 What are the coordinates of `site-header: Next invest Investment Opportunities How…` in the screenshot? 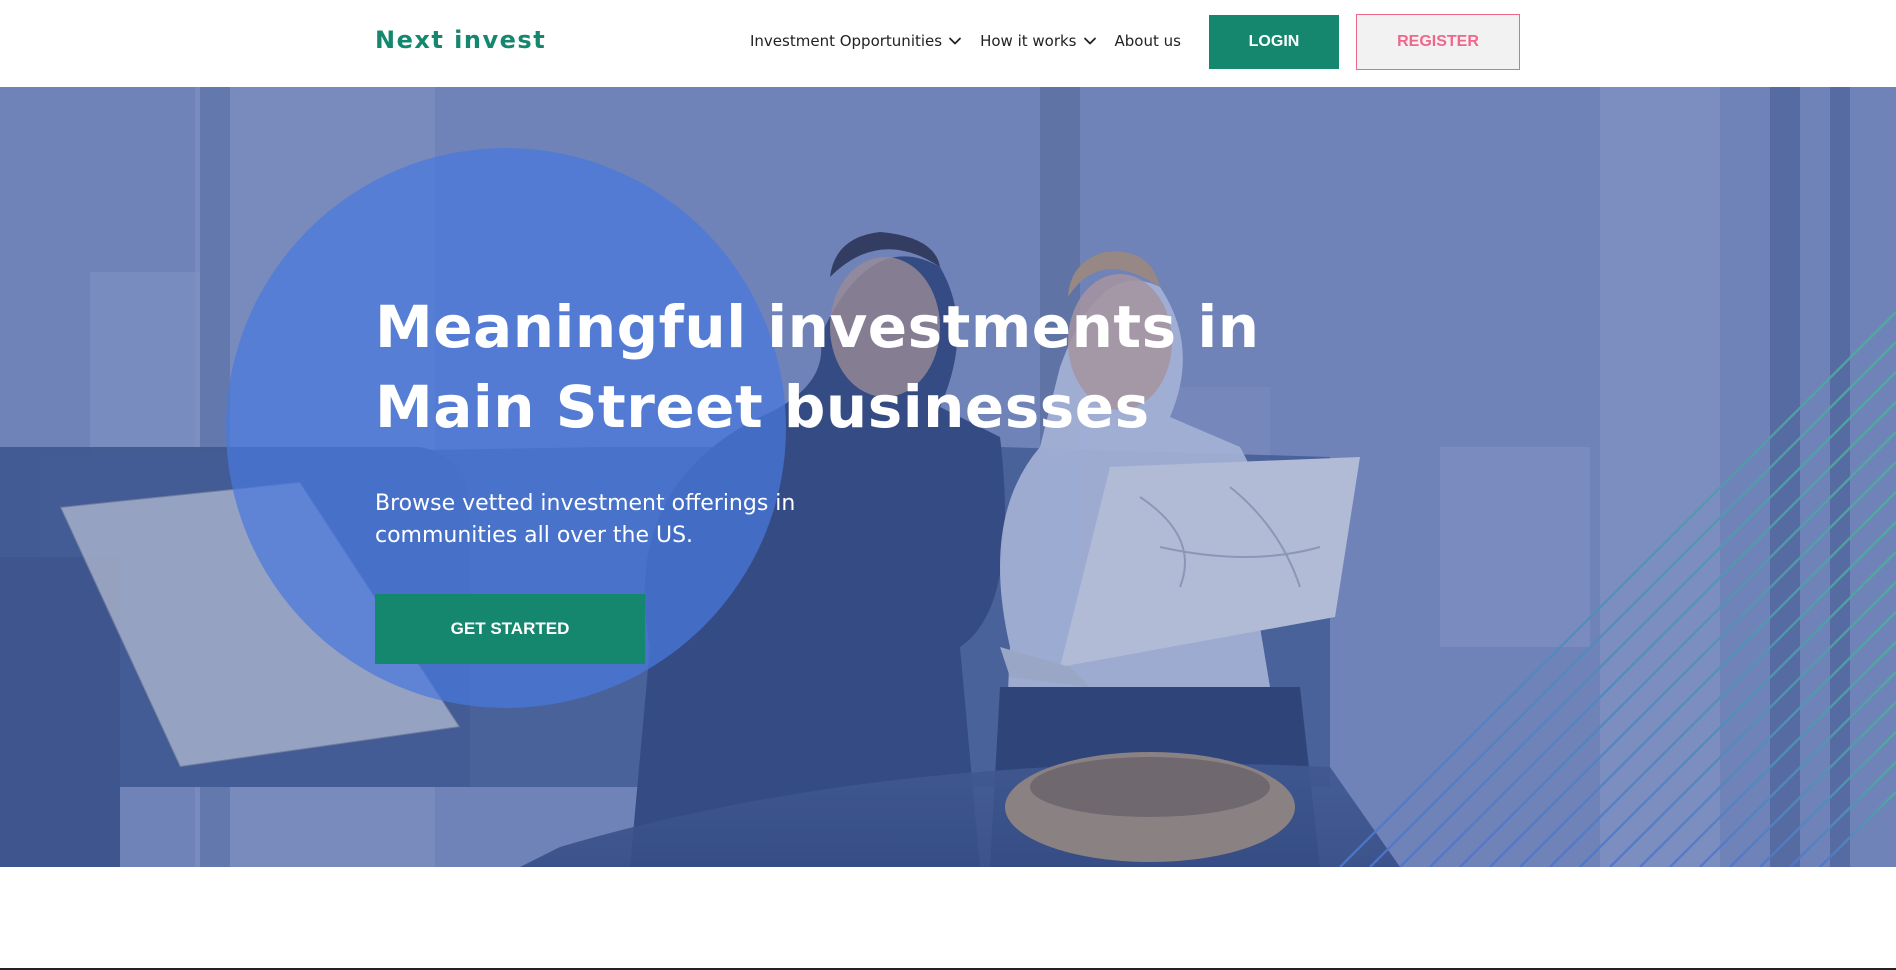 It's located at (948, 43).